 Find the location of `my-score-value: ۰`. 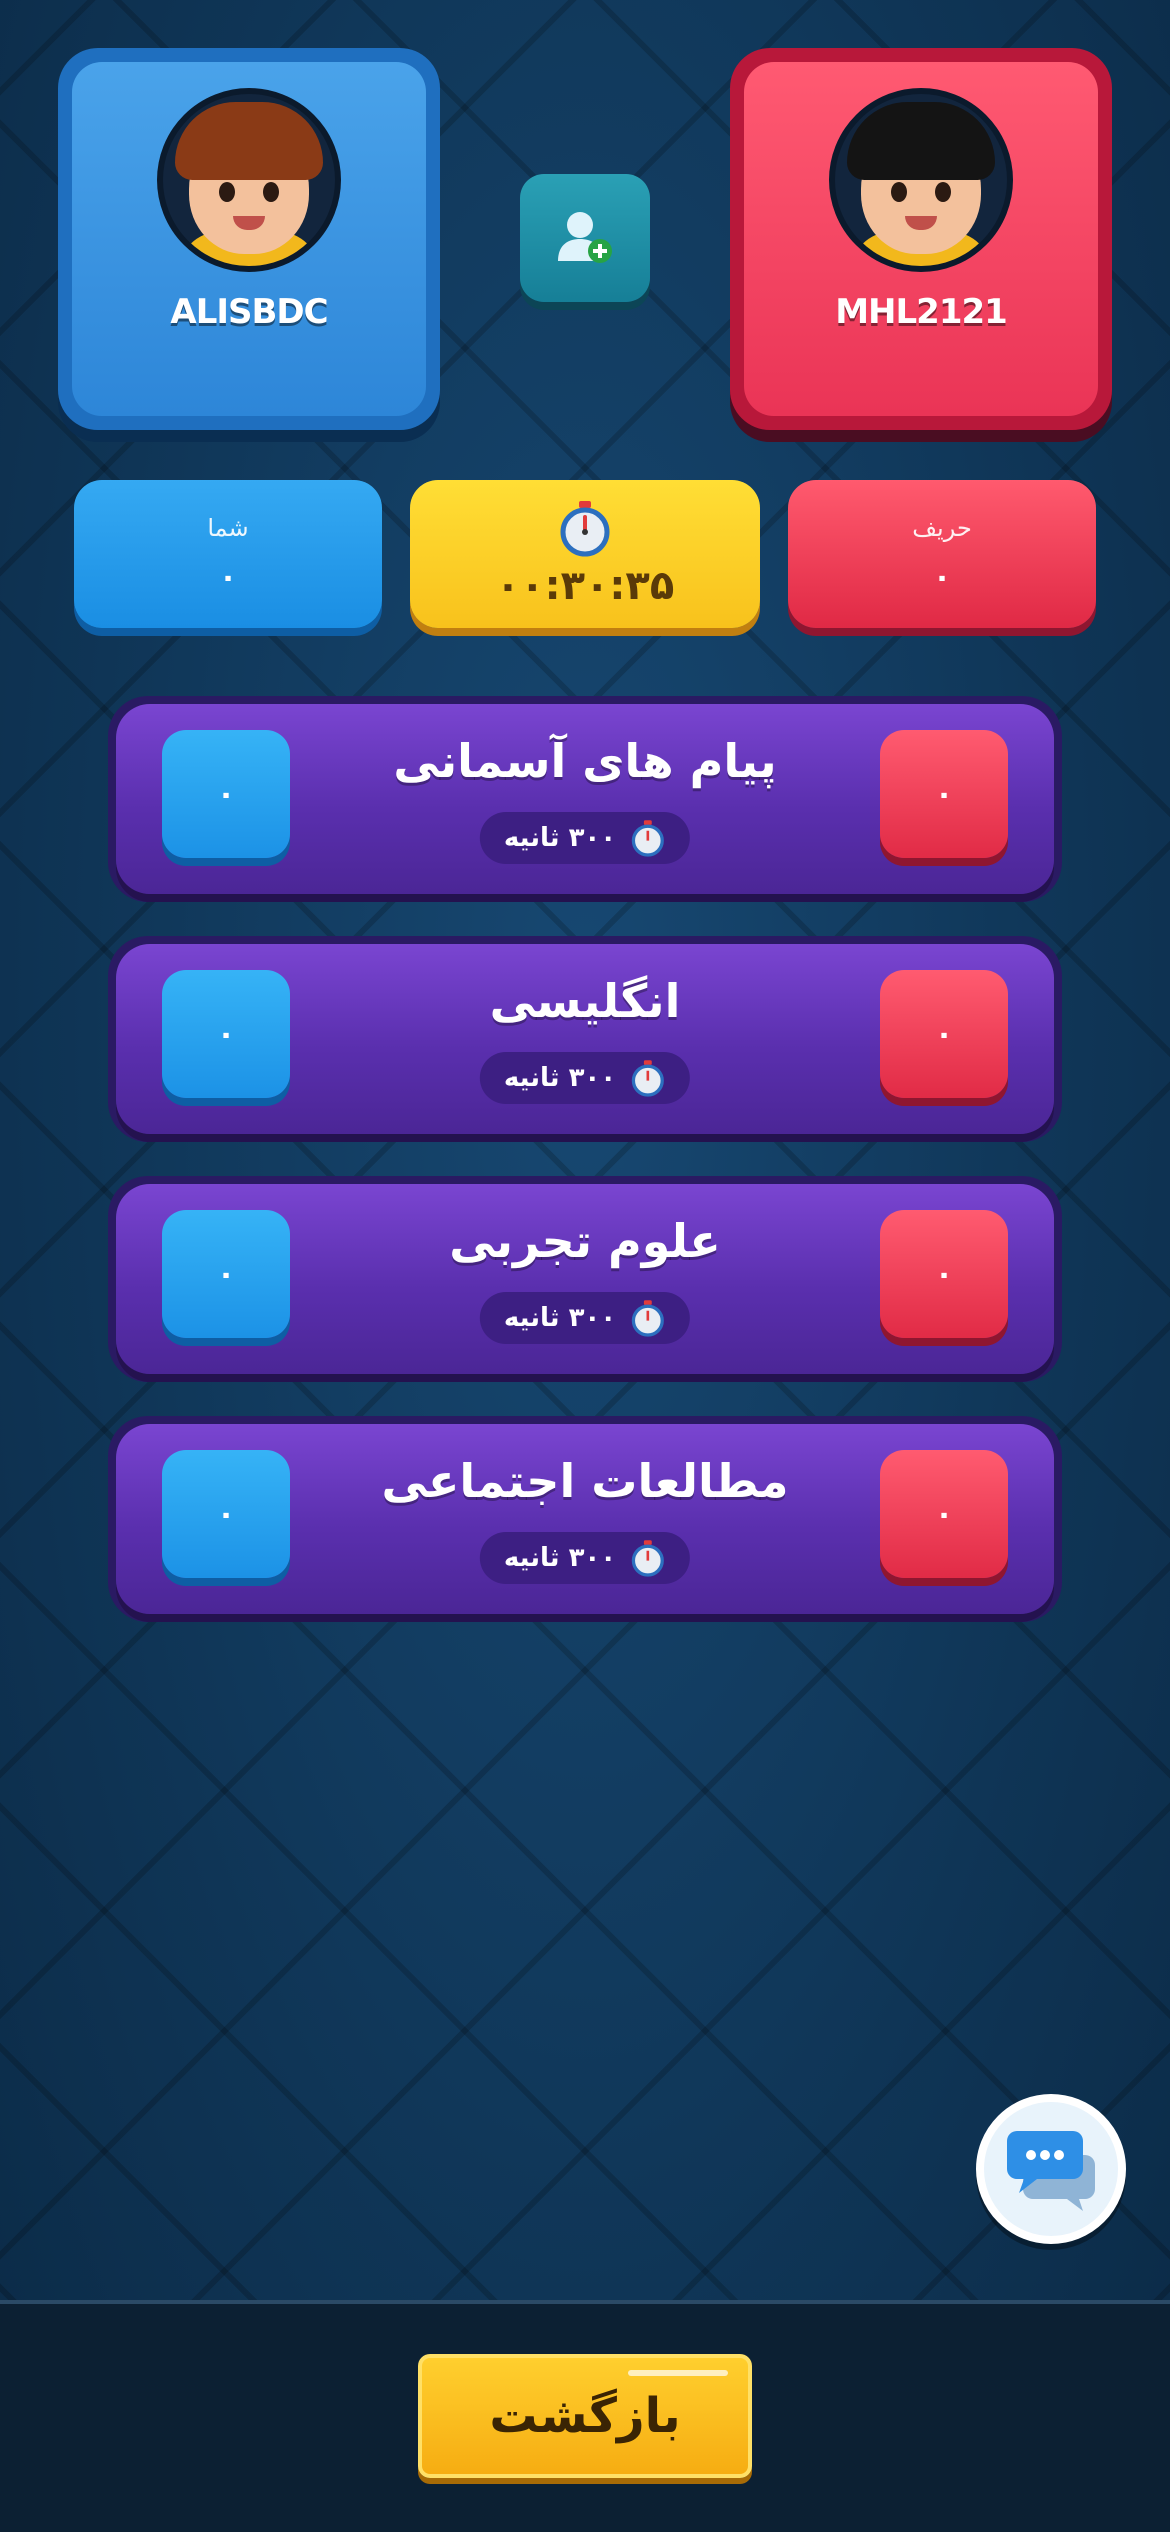

my-score-value: ۰ is located at coordinates (228, 577).